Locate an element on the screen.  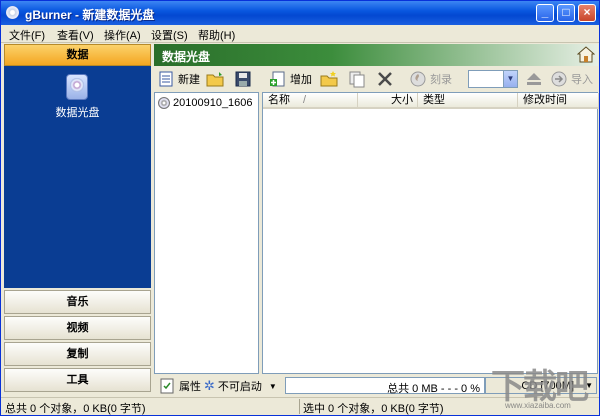
boot-option-label: 不可启动 is located at coordinates (239, 387).